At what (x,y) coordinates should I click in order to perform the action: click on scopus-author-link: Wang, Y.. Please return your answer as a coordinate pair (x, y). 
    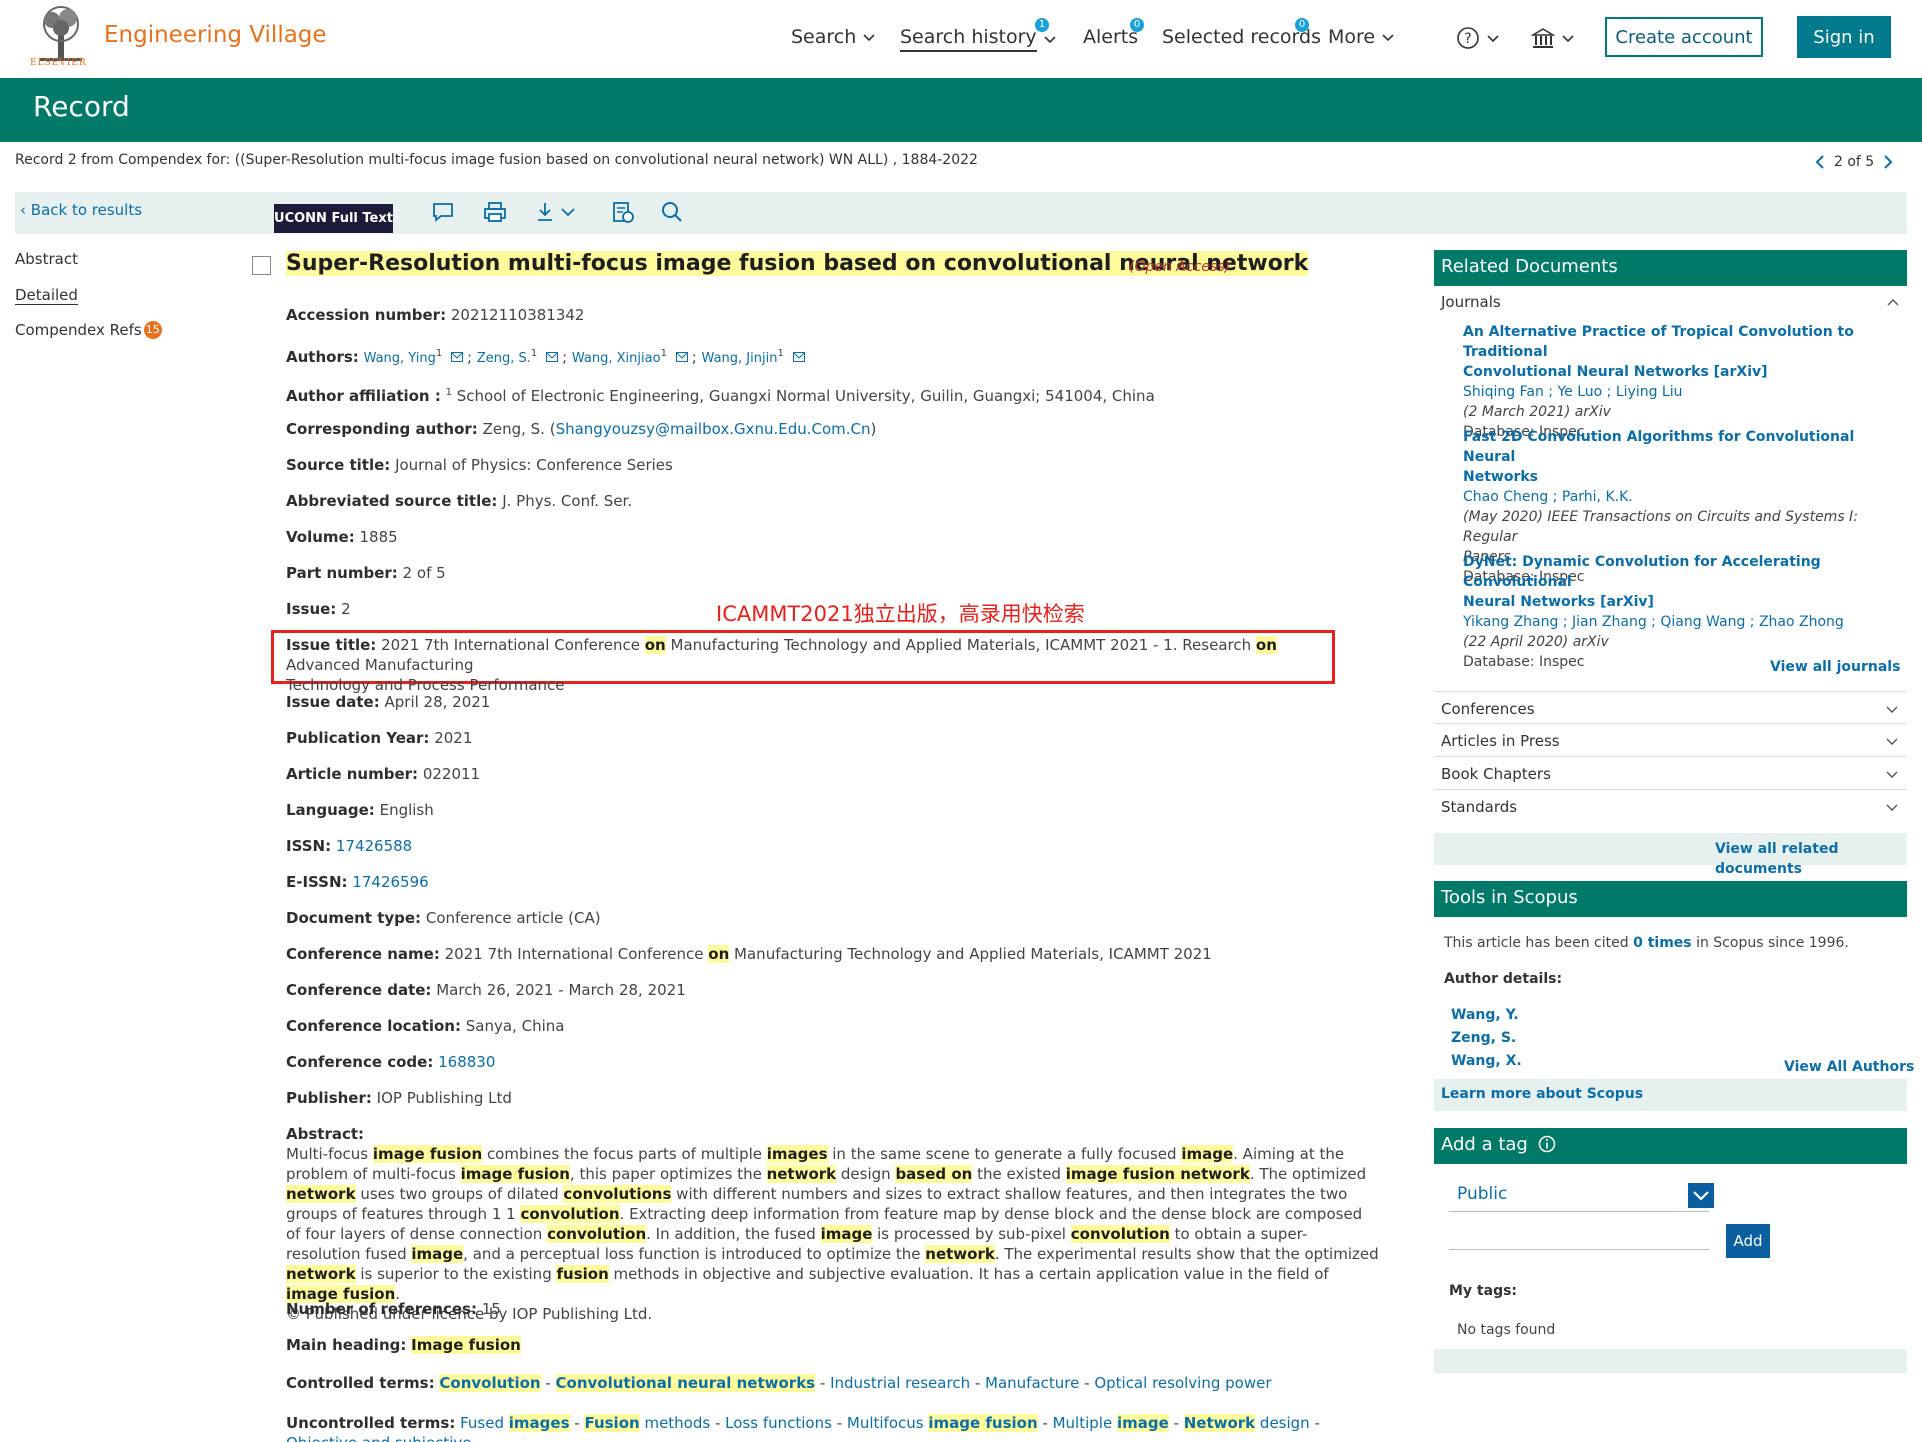
    Looking at the image, I should click on (1485, 1015).